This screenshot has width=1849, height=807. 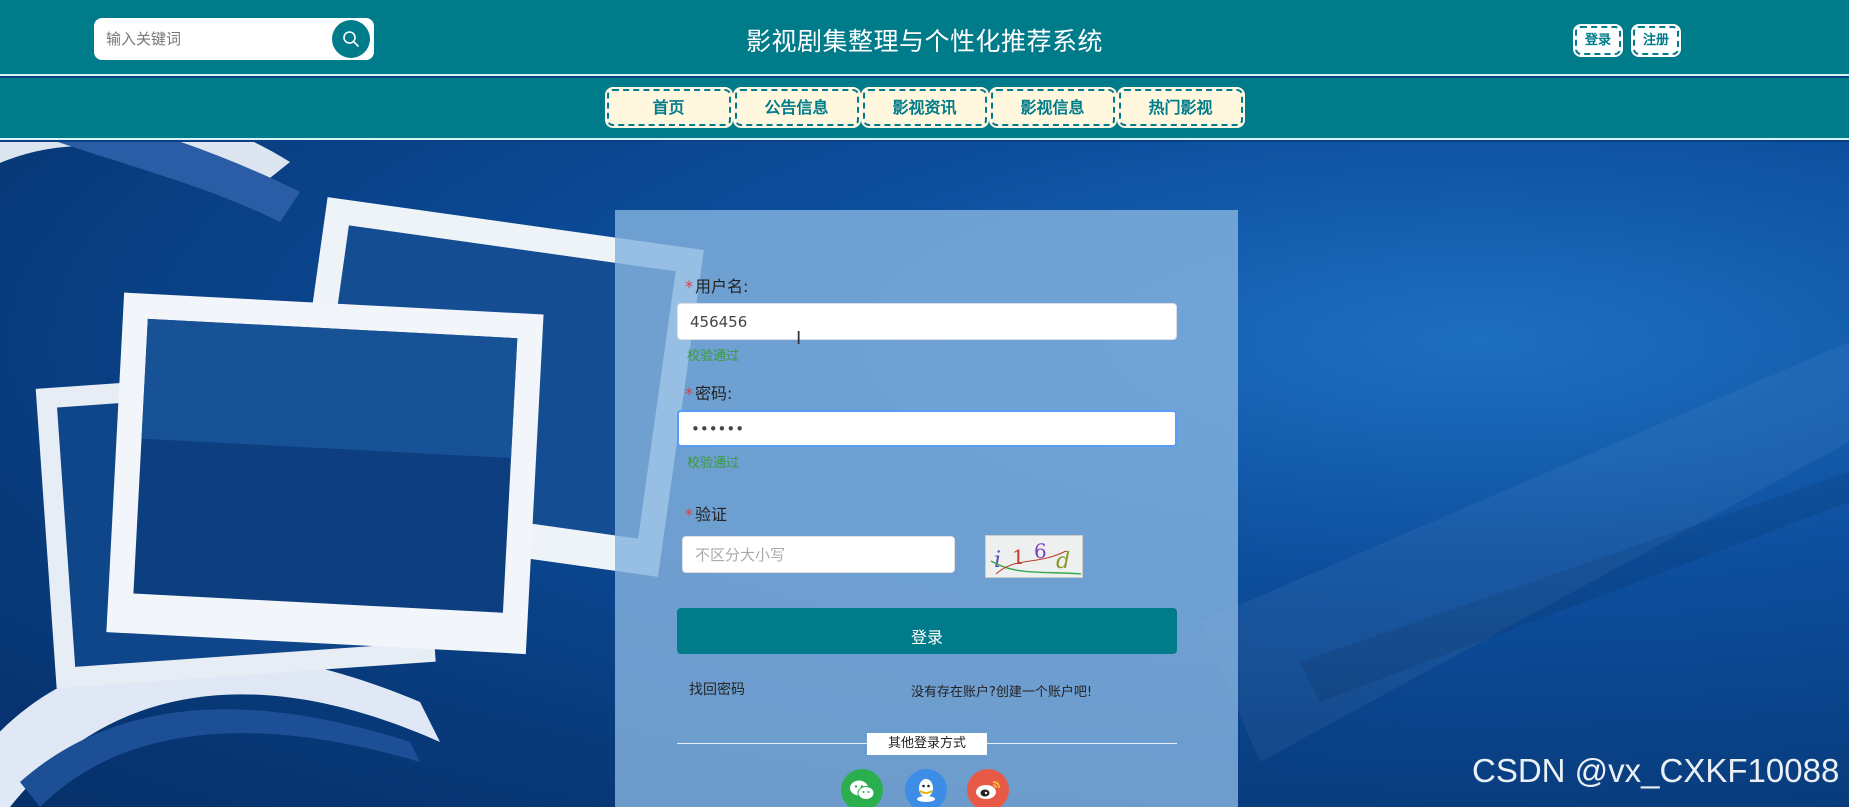 What do you see at coordinates (927, 428) in the screenshot?
I see `password-input` at bounding box center [927, 428].